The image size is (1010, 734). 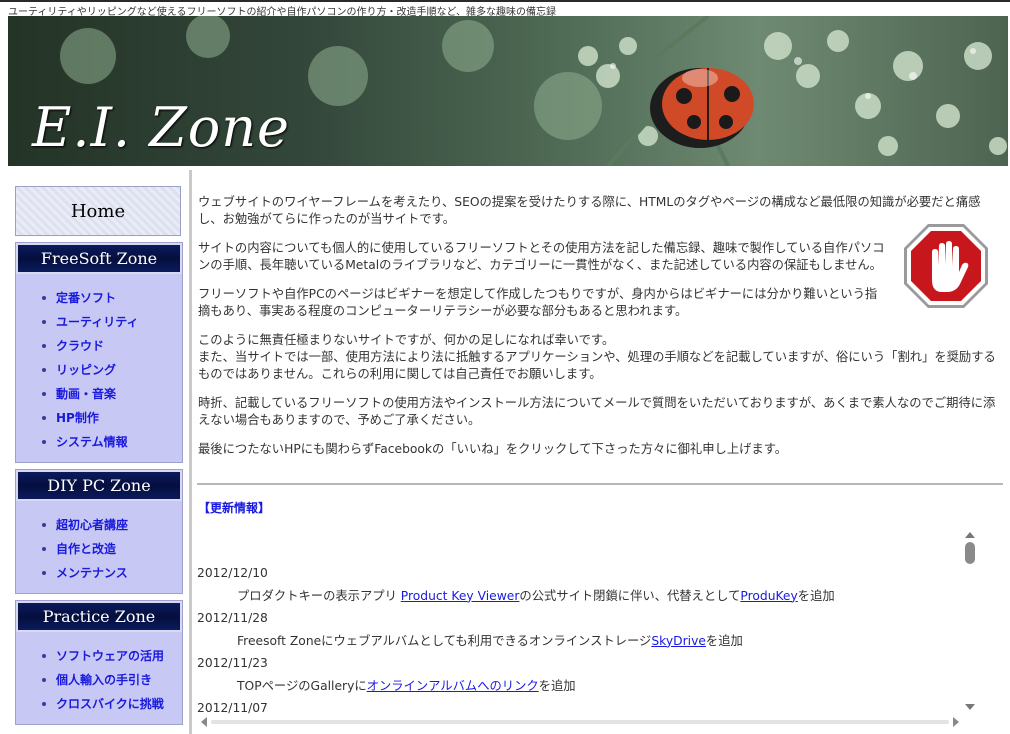 What do you see at coordinates (111, 322) in the screenshot?
I see `nav-link: ユーティリティ` at bounding box center [111, 322].